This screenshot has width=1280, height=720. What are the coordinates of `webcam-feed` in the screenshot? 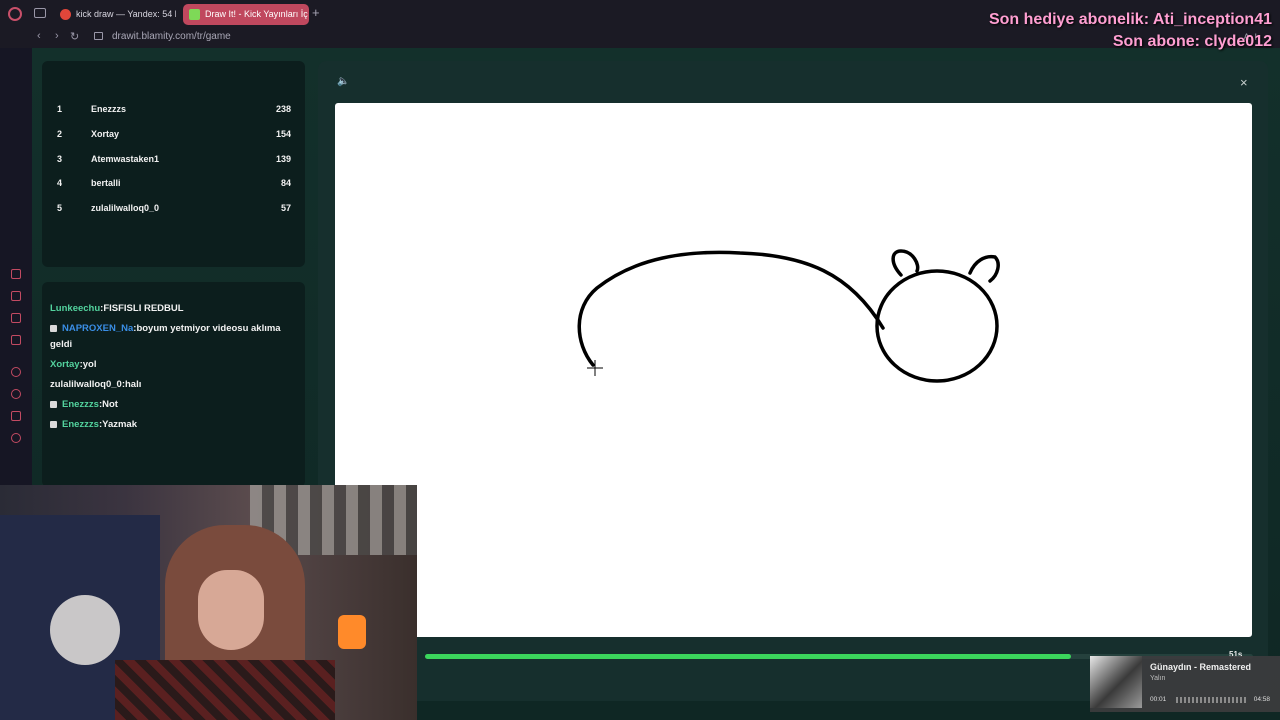 It's located at (208, 602).